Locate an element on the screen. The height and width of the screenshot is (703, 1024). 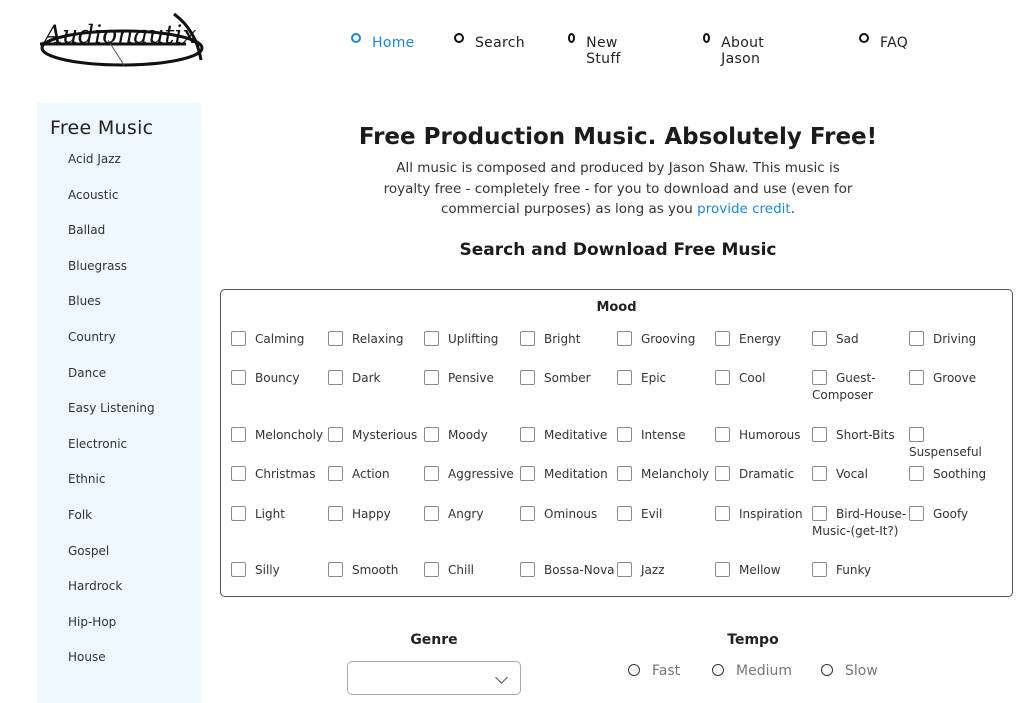
mood-label: Christmas is located at coordinates (285, 474).